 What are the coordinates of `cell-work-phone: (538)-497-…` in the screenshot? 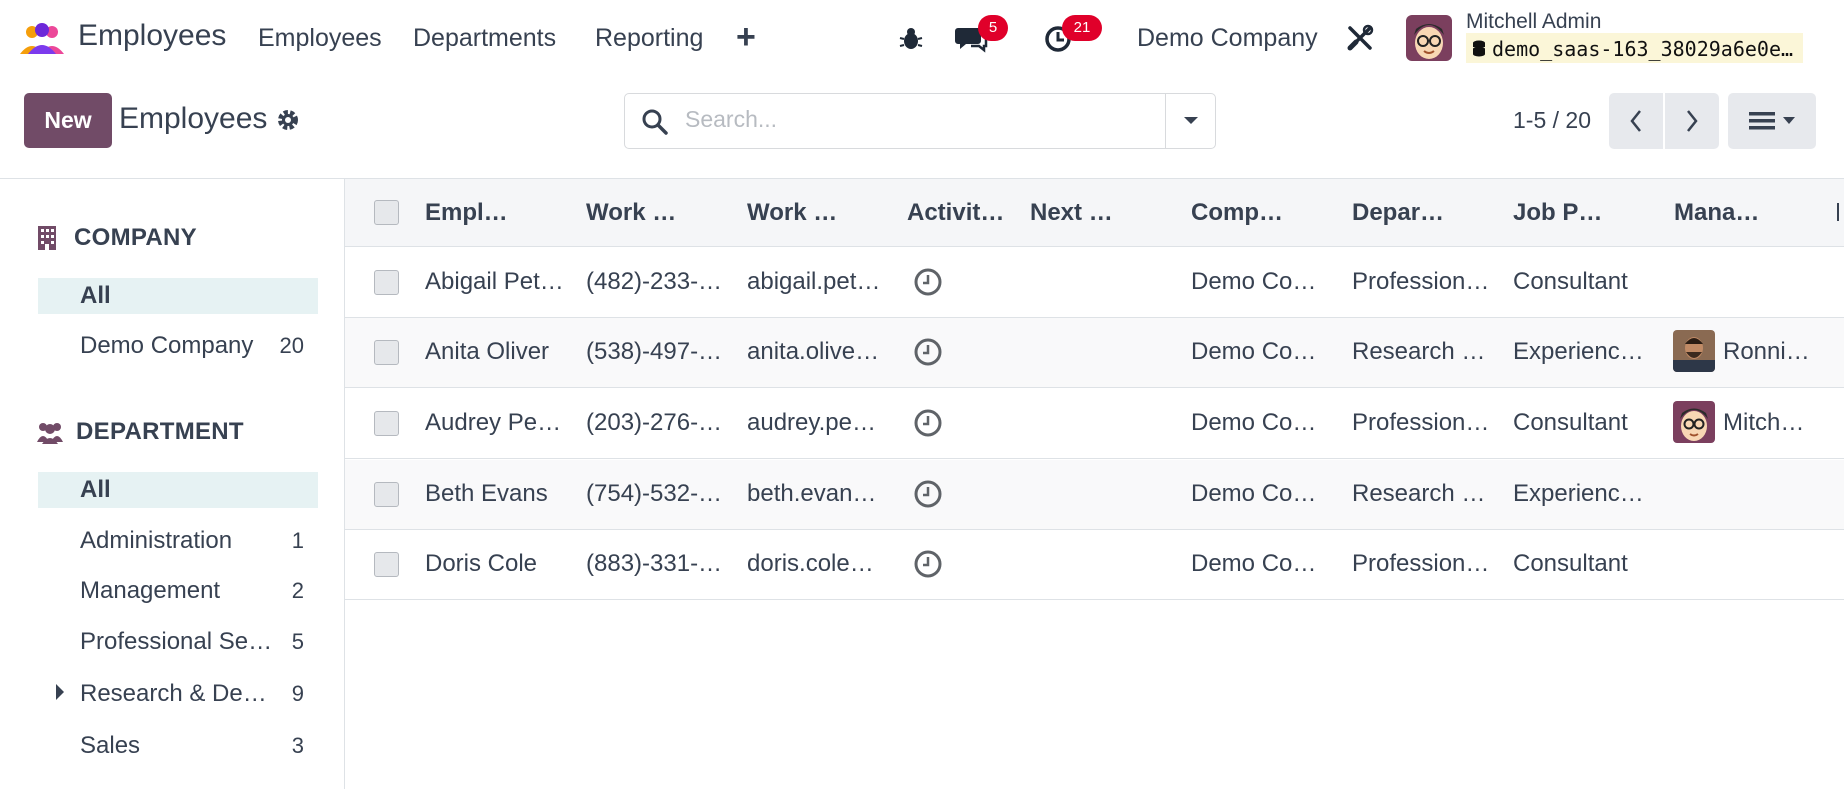 It's located at (654, 351).